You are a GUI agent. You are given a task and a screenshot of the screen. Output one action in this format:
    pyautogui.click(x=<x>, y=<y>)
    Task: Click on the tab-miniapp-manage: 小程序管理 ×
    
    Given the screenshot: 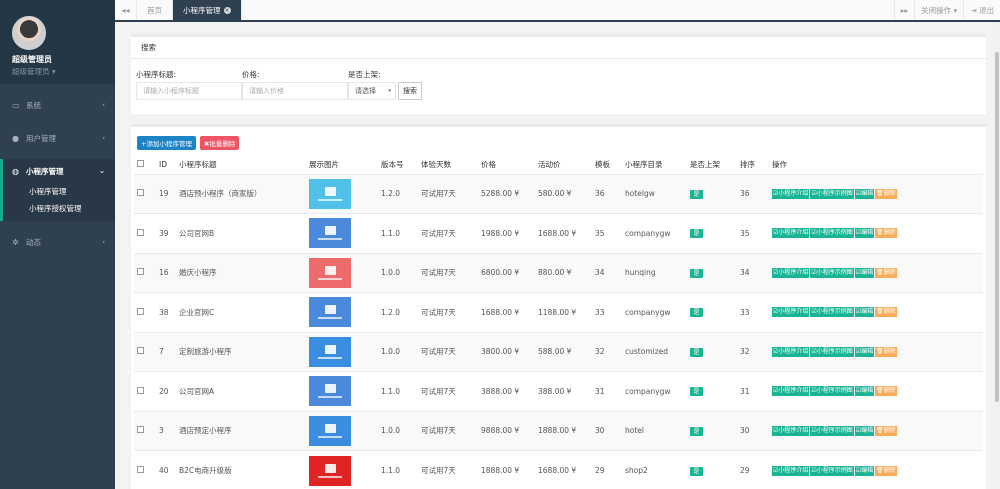 What is the action you would take?
    pyautogui.click(x=207, y=10)
    